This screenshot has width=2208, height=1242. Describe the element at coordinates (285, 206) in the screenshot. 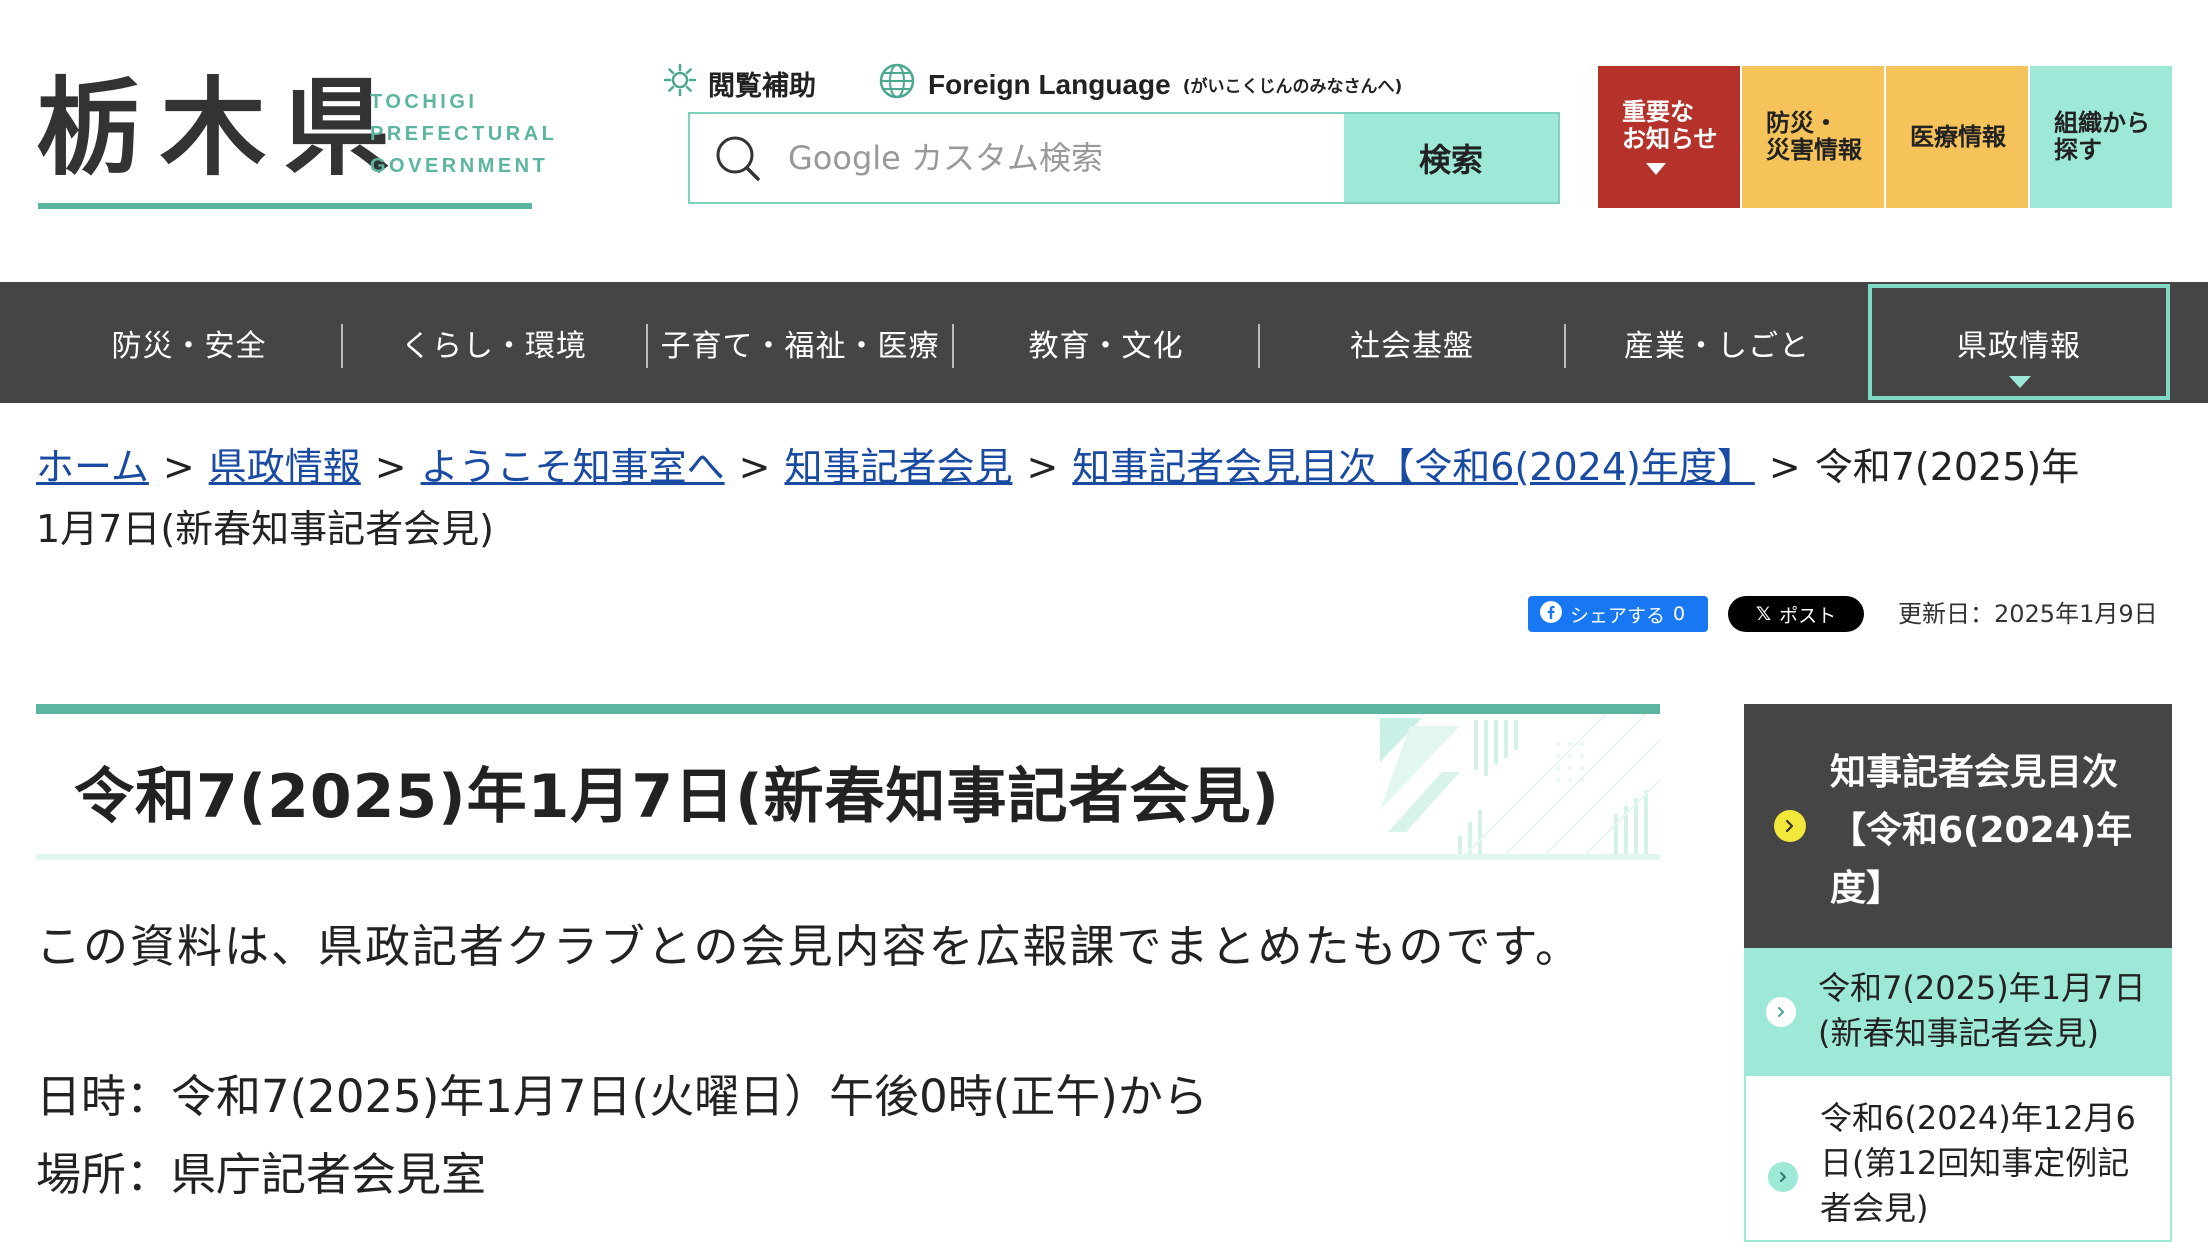

I see `logo-underline` at that location.